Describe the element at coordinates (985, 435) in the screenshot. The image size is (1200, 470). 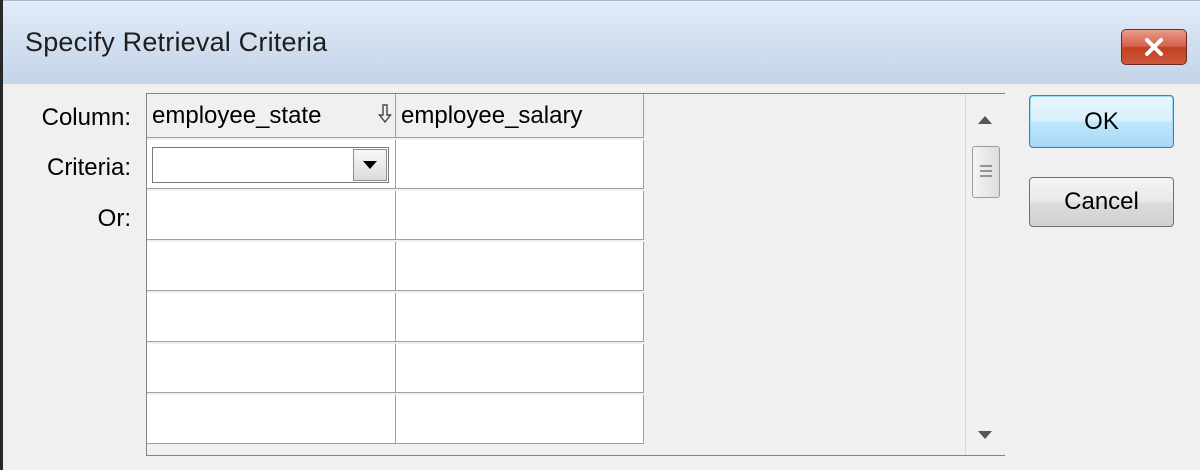
I see `scroll-down-arrow-icon` at that location.